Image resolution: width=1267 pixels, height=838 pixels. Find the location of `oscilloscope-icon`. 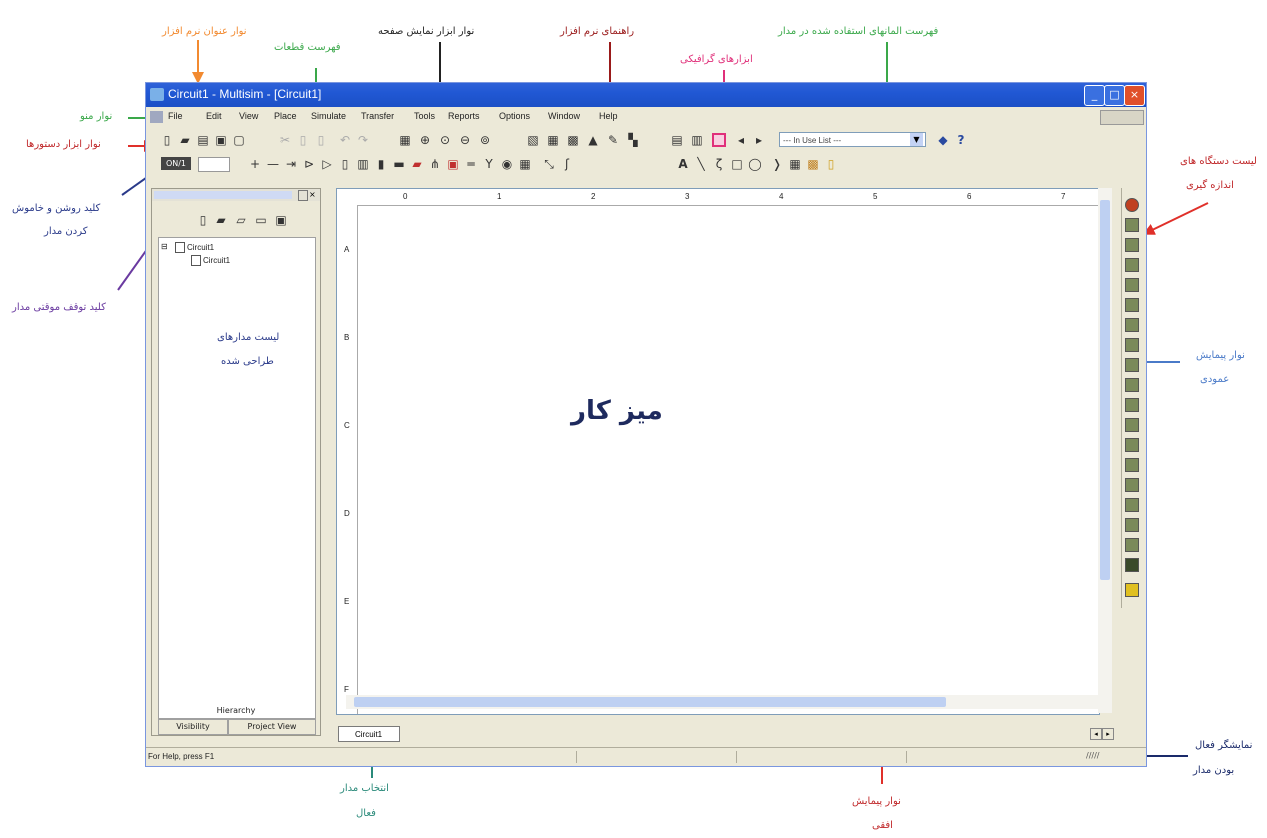

oscilloscope-icon is located at coordinates (1132, 265).